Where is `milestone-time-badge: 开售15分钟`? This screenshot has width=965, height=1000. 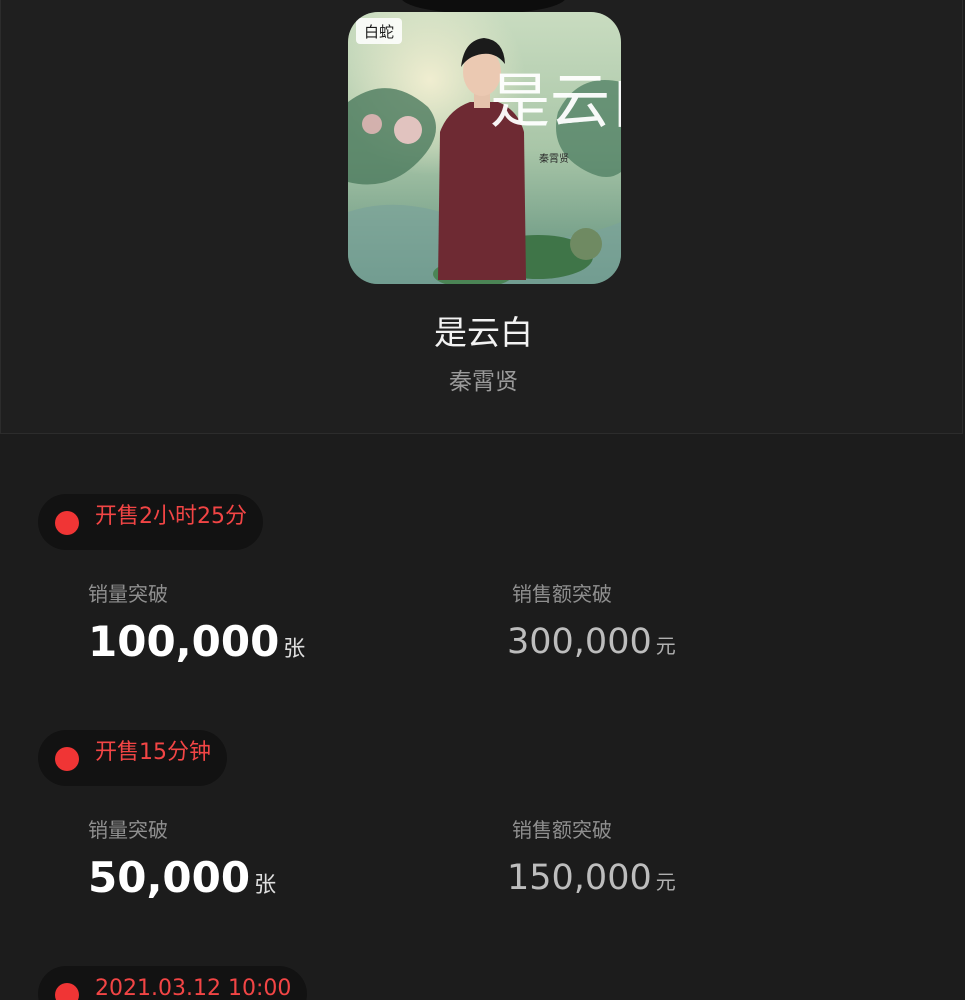
milestone-time-badge: 开售15分钟 is located at coordinates (132, 758).